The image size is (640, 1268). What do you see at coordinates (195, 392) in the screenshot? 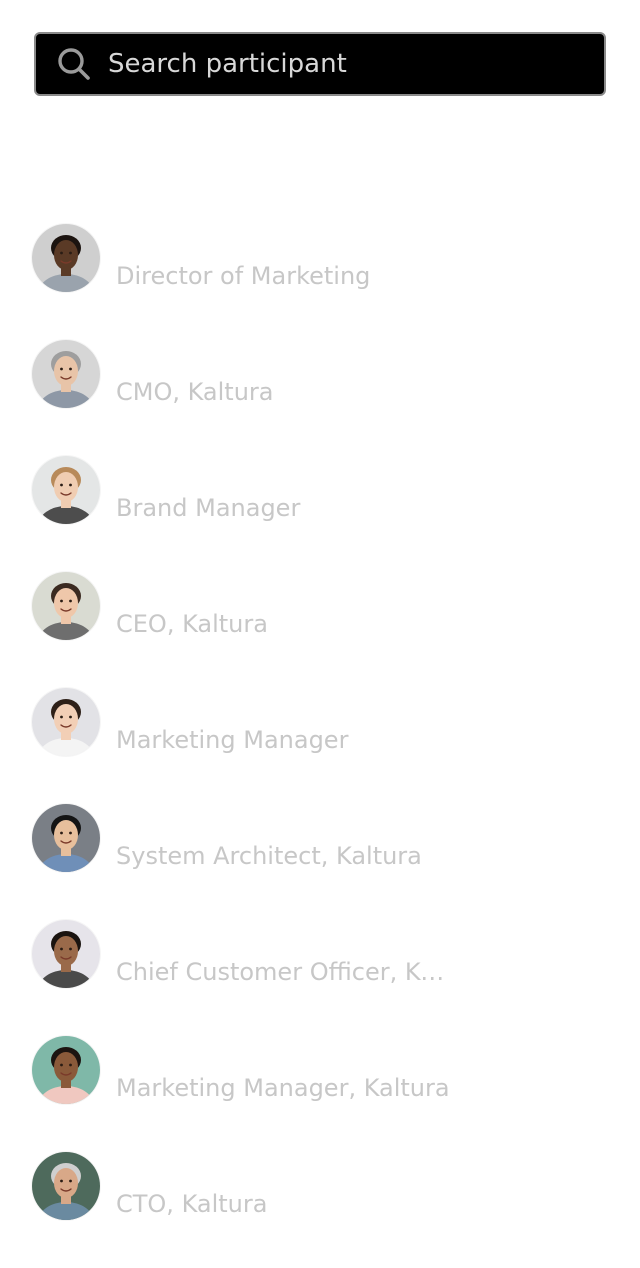
I see `participant-title: CMO, Kaltura` at bounding box center [195, 392].